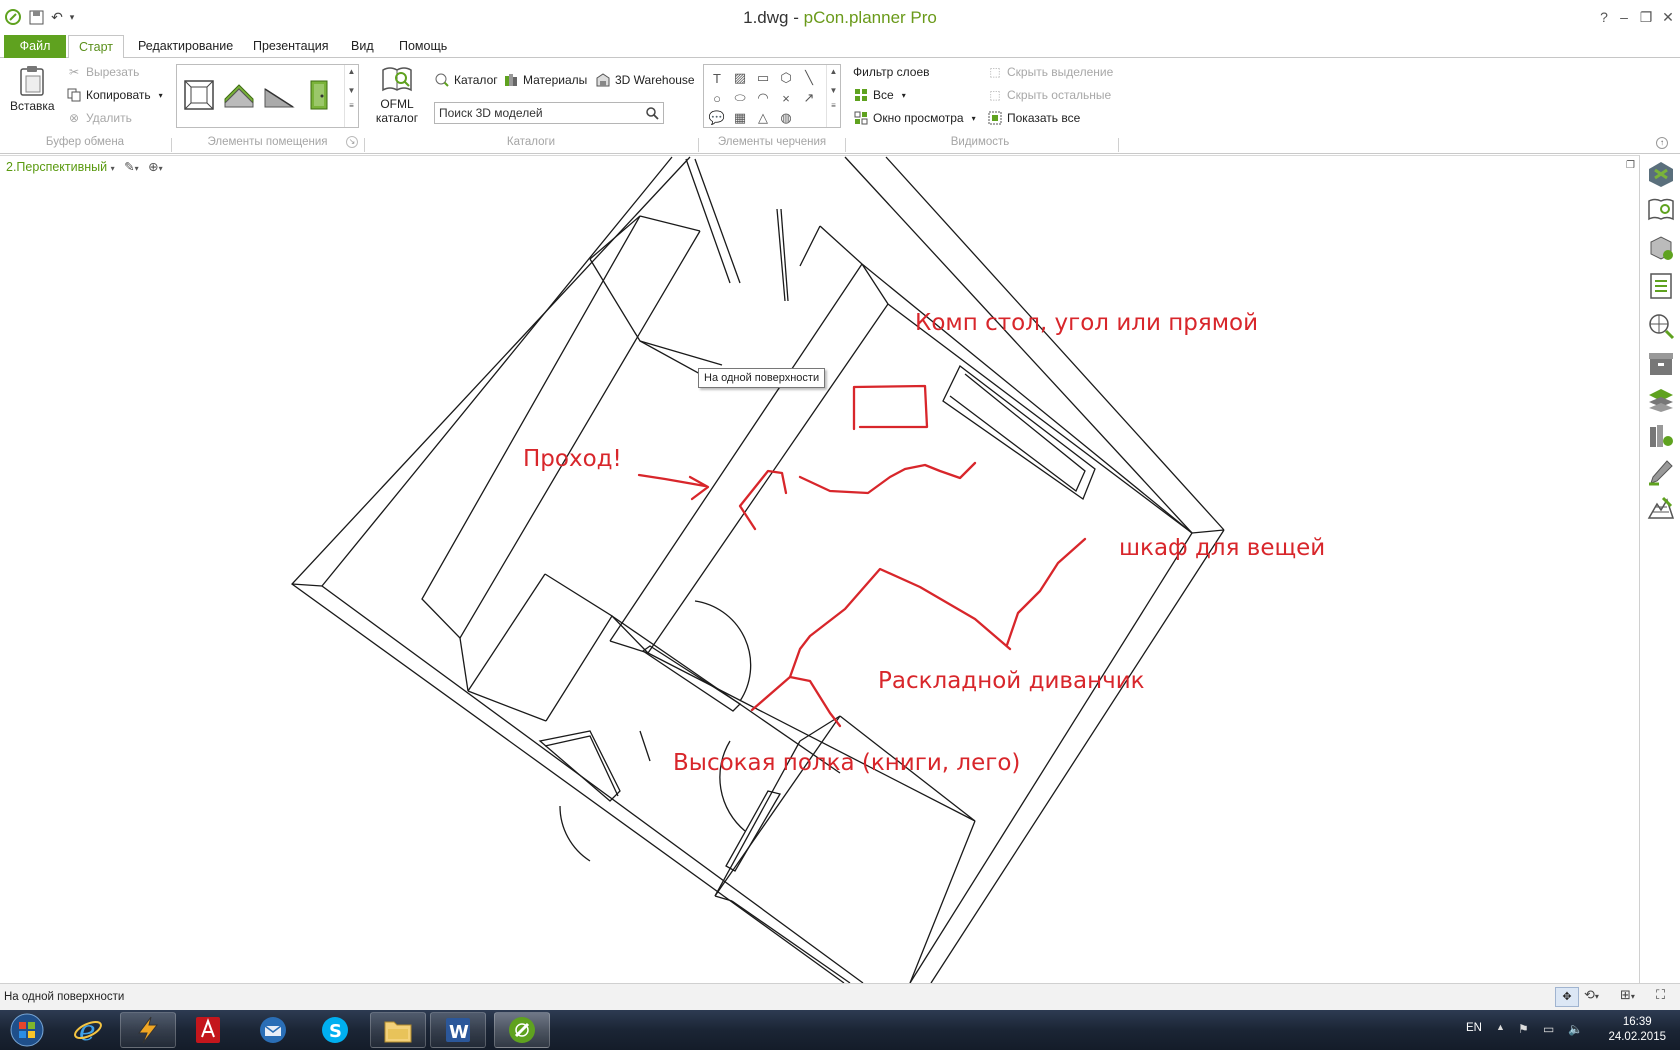 This screenshot has width=1680, height=1050. What do you see at coordinates (763, 78) in the screenshot?
I see `rectangle-tool-icon: ▭` at bounding box center [763, 78].